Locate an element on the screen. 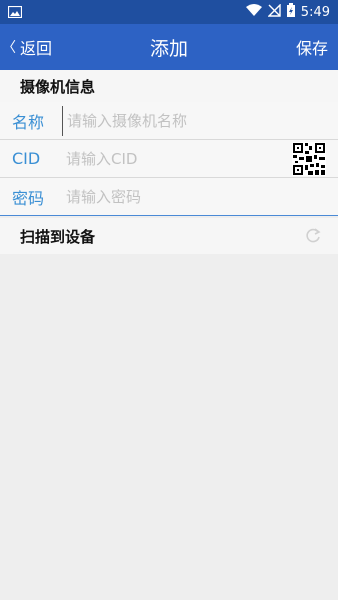  status-right: 5:49 is located at coordinates (287, 11).